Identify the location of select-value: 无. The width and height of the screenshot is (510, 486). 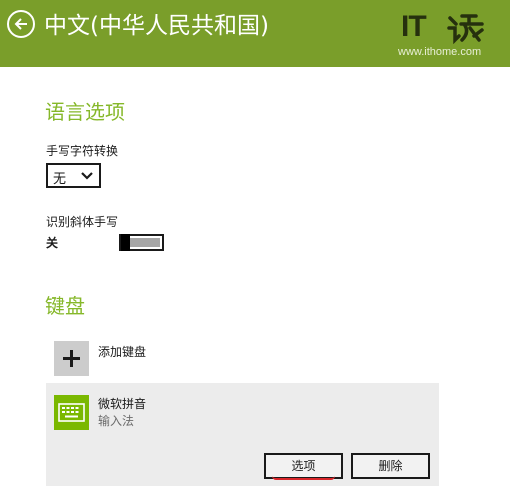
(60, 179).